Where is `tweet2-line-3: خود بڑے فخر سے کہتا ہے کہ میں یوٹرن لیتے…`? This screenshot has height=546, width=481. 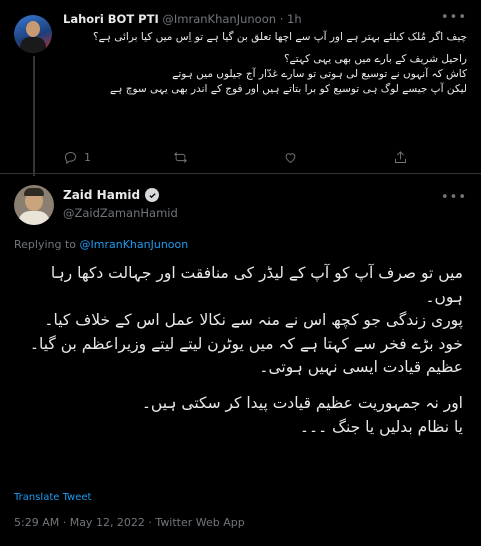
tweet2-line-3: خود بڑے فخر سے کہتا ہے کہ میں یوٹرن لیتے… is located at coordinates (246, 343).